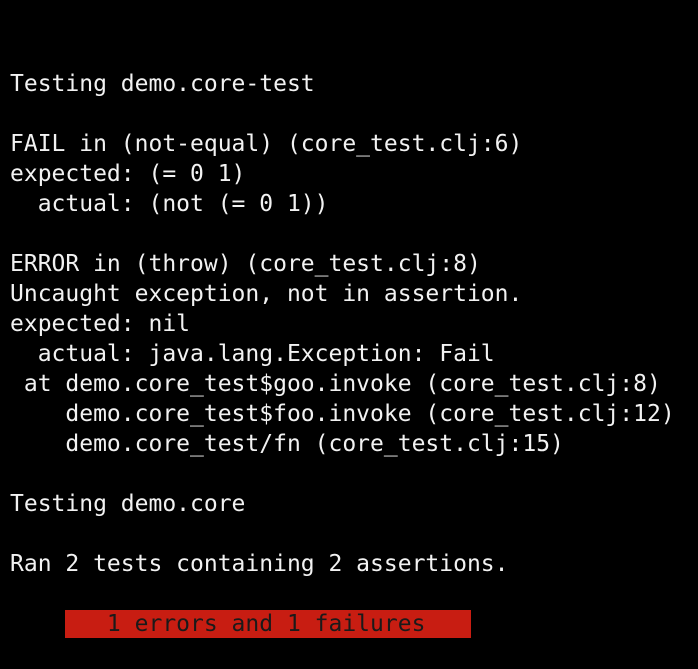 The height and width of the screenshot is (669, 698). I want to click on summary-line: 1 errors and 1 failures, so click(354, 608).